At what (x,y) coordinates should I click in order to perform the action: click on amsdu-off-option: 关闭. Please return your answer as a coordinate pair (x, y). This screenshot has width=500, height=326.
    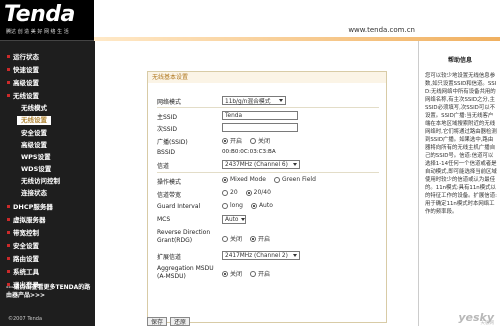
    Looking at the image, I should click on (232, 273).